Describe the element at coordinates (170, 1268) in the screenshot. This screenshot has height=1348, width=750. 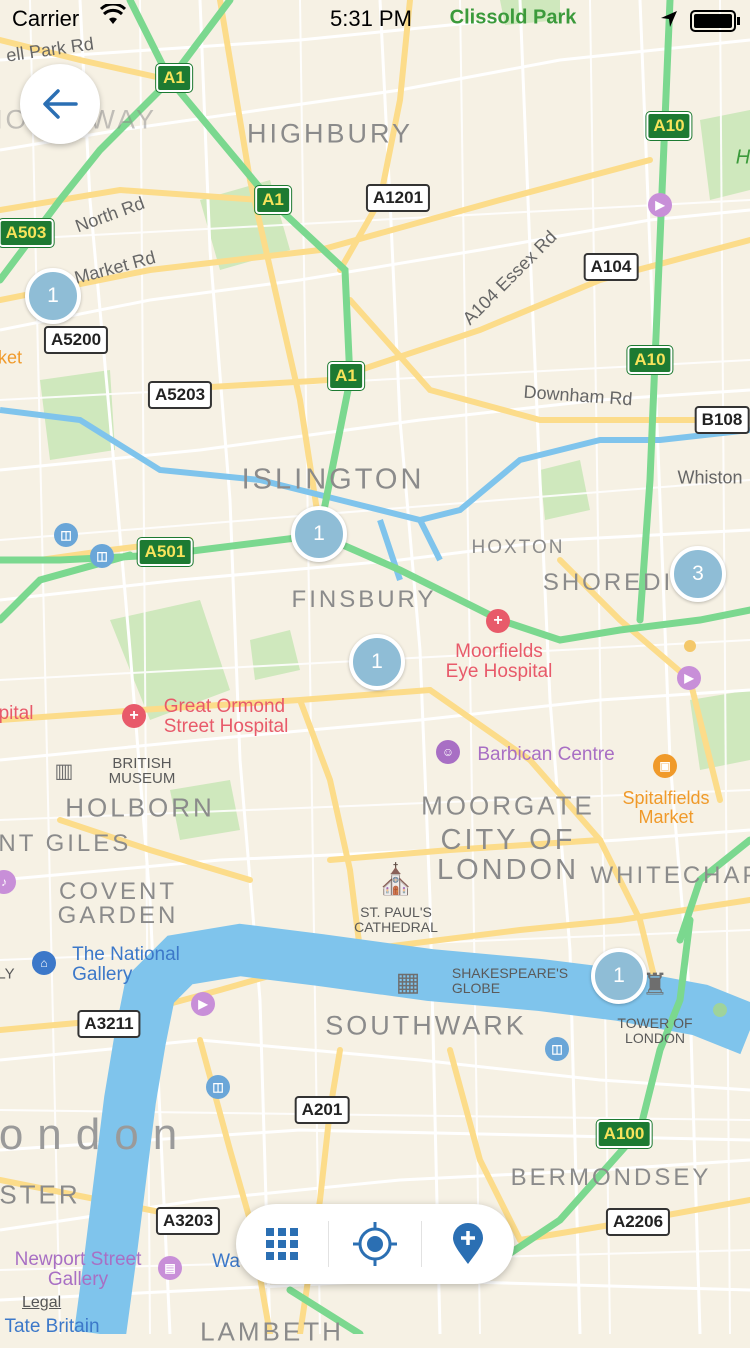
I see `gallery-icon: ▤` at that location.